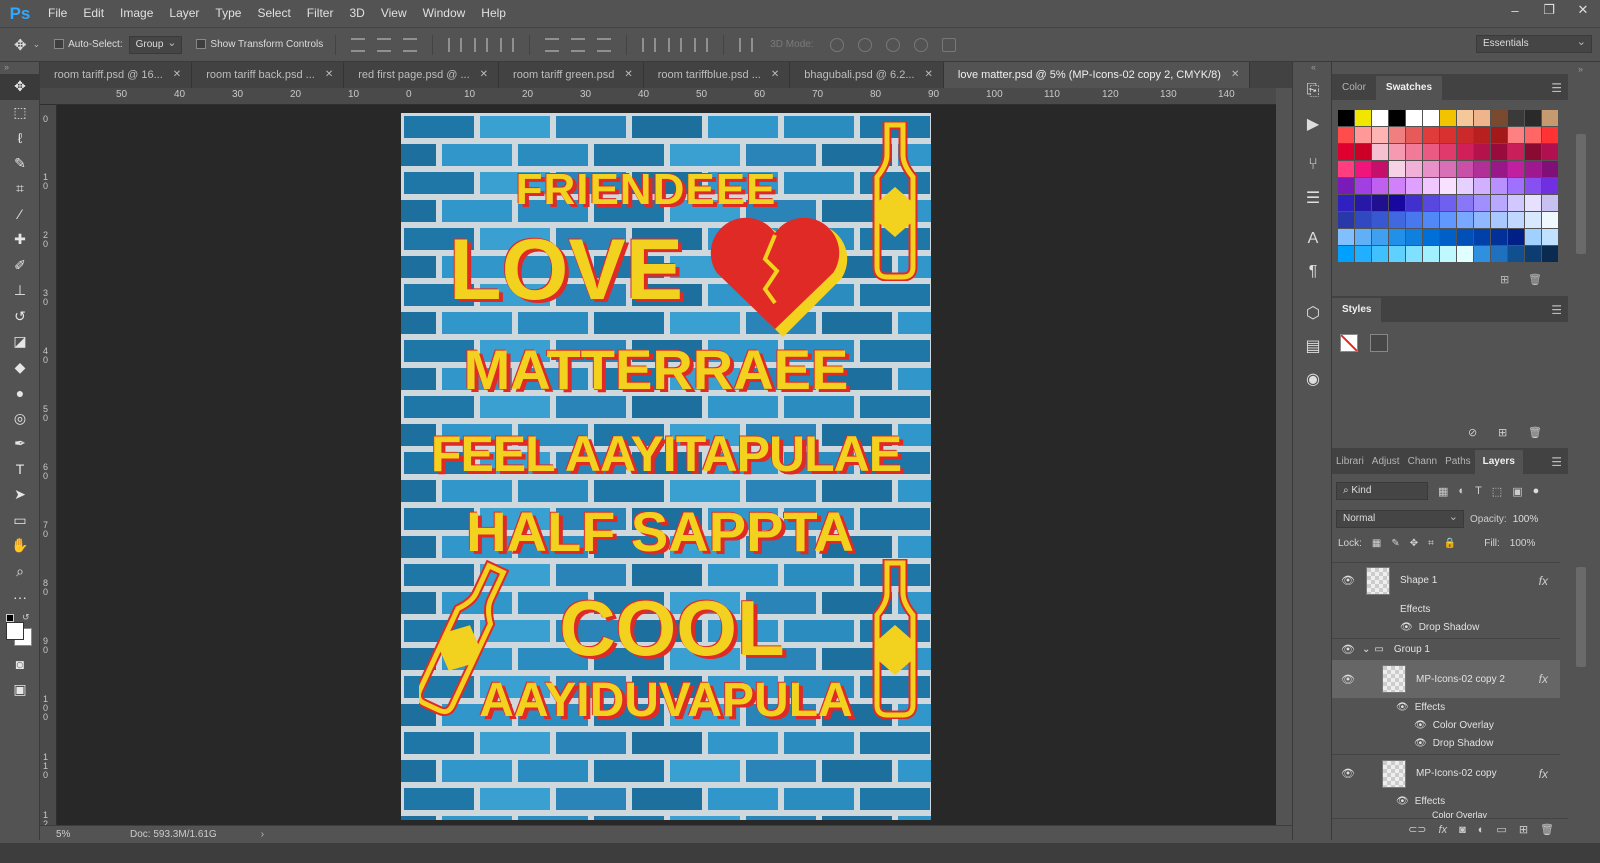 The height and width of the screenshot is (863, 1600). I want to click on marquee-icon: ⬚, so click(20, 113).